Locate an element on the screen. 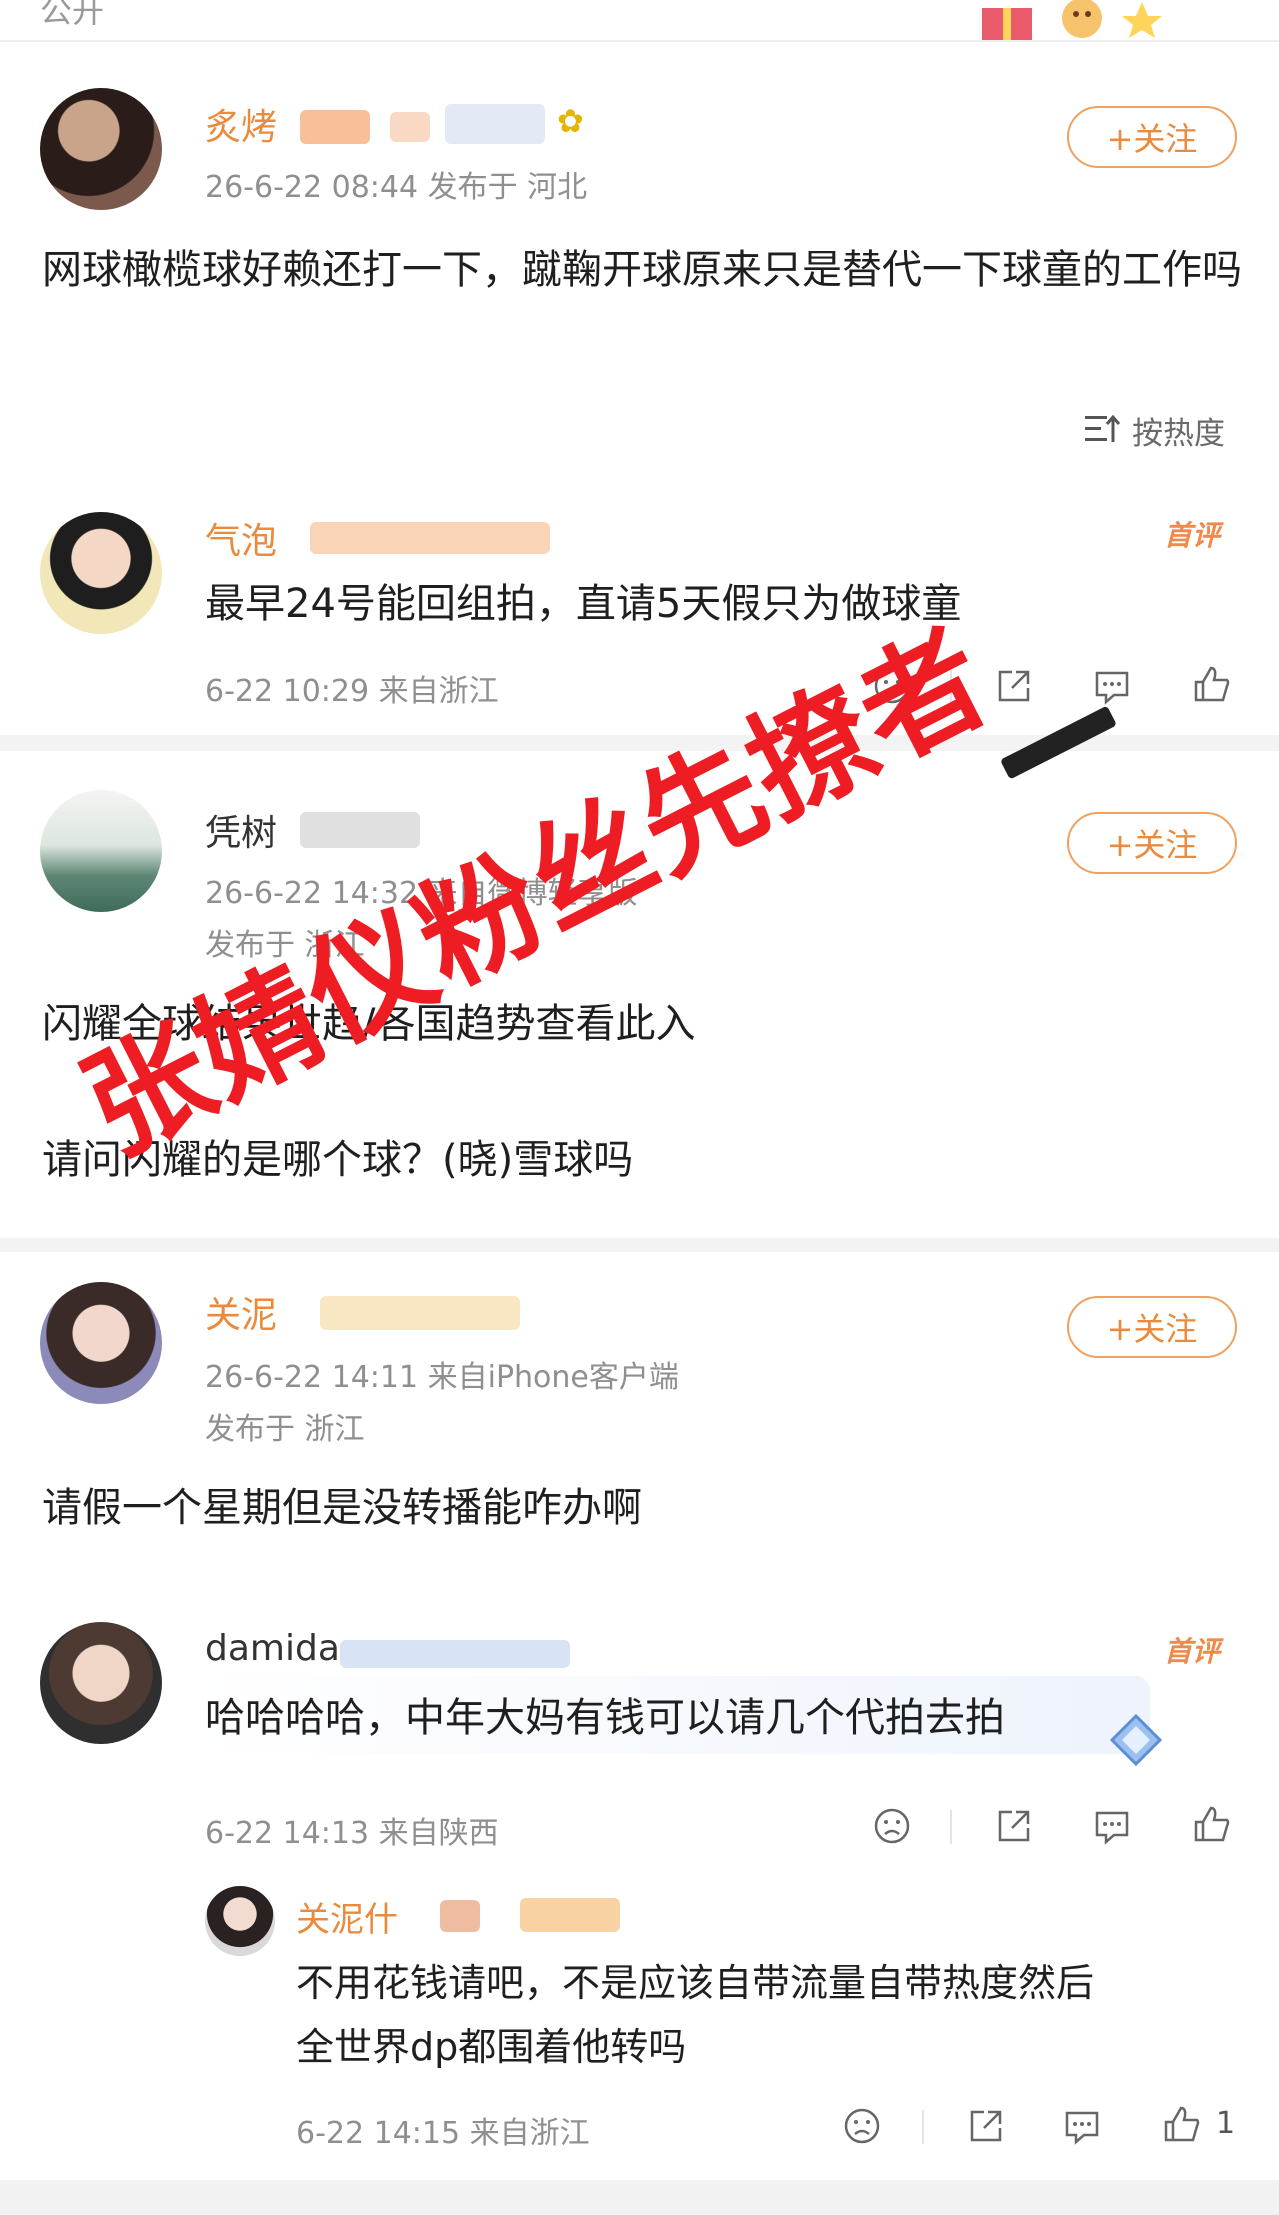 Image resolution: width=1279 pixels, height=2215 pixels. gift-decoration-icon is located at coordinates (1072, 20).